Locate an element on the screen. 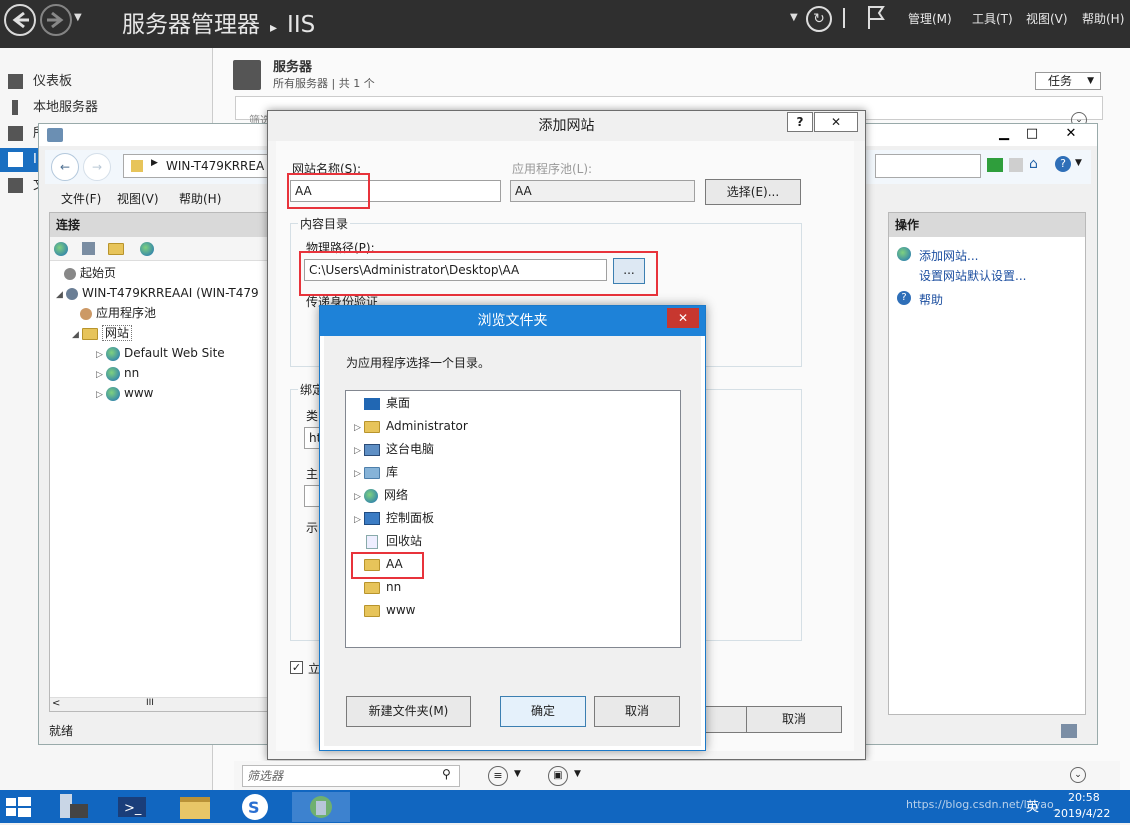  minimize-button: ▁ is located at coordinates (1004, 134).